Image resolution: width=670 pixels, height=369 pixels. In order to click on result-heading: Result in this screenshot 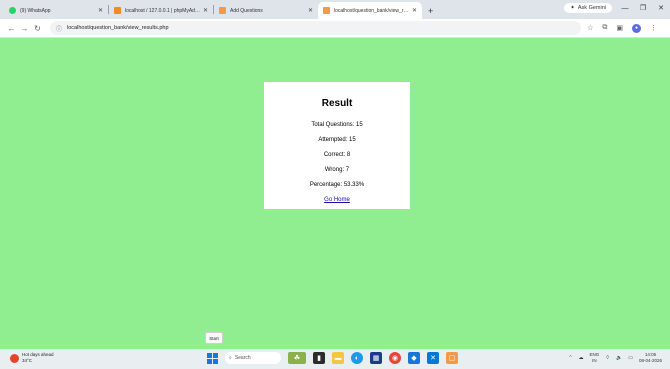, I will do `click(337, 103)`.